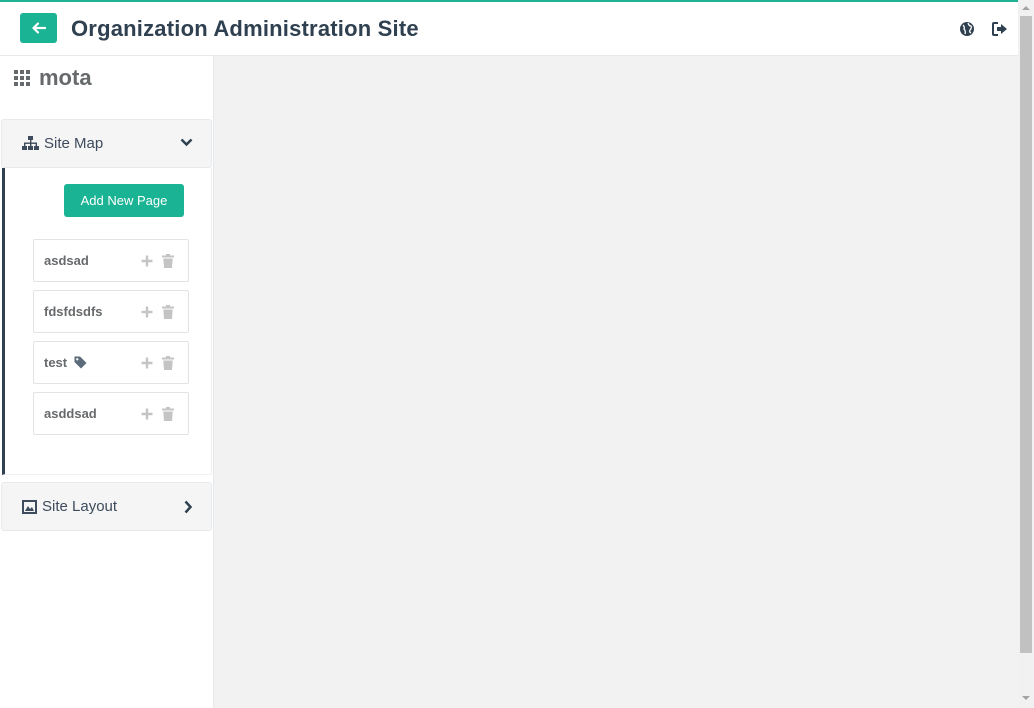 This screenshot has width=1034, height=708. What do you see at coordinates (111, 413) in the screenshot?
I see `page-item-asddsad: asddsad` at bounding box center [111, 413].